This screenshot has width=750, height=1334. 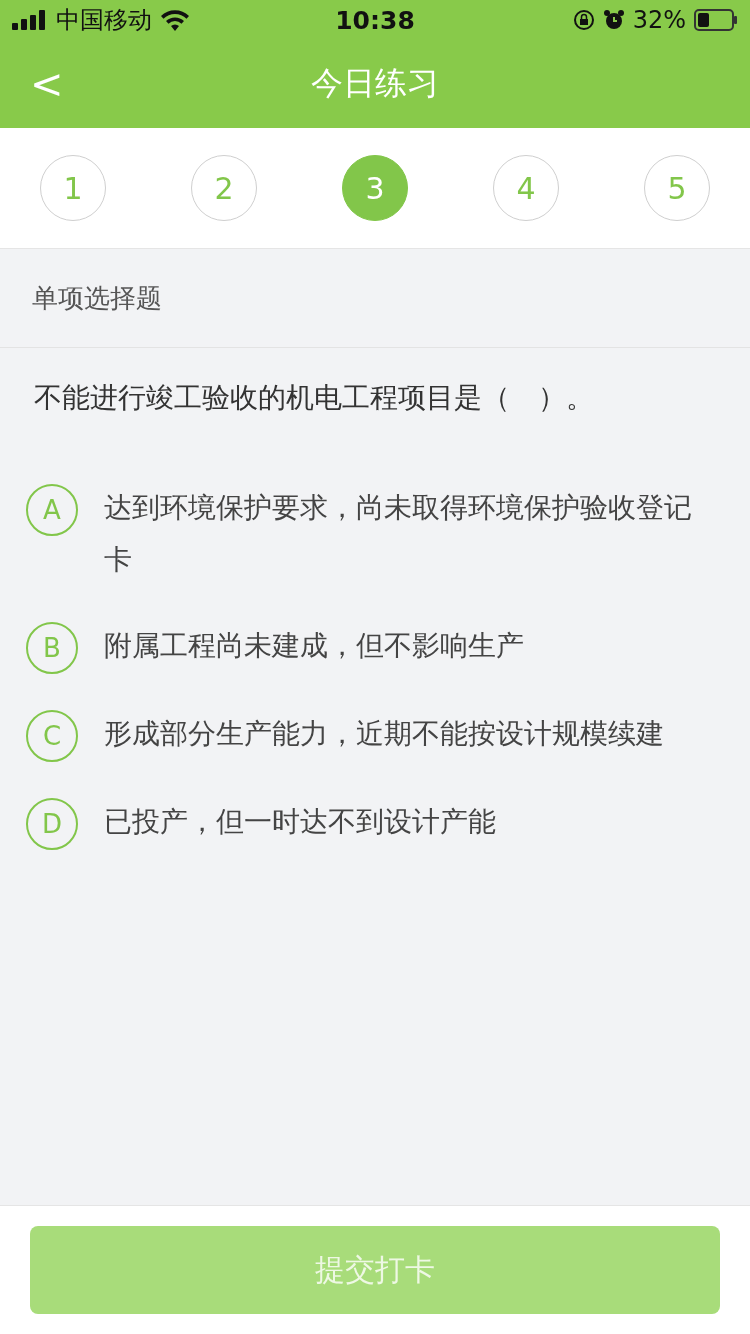 I want to click on question-type: 单项选择题, so click(x=97, y=298).